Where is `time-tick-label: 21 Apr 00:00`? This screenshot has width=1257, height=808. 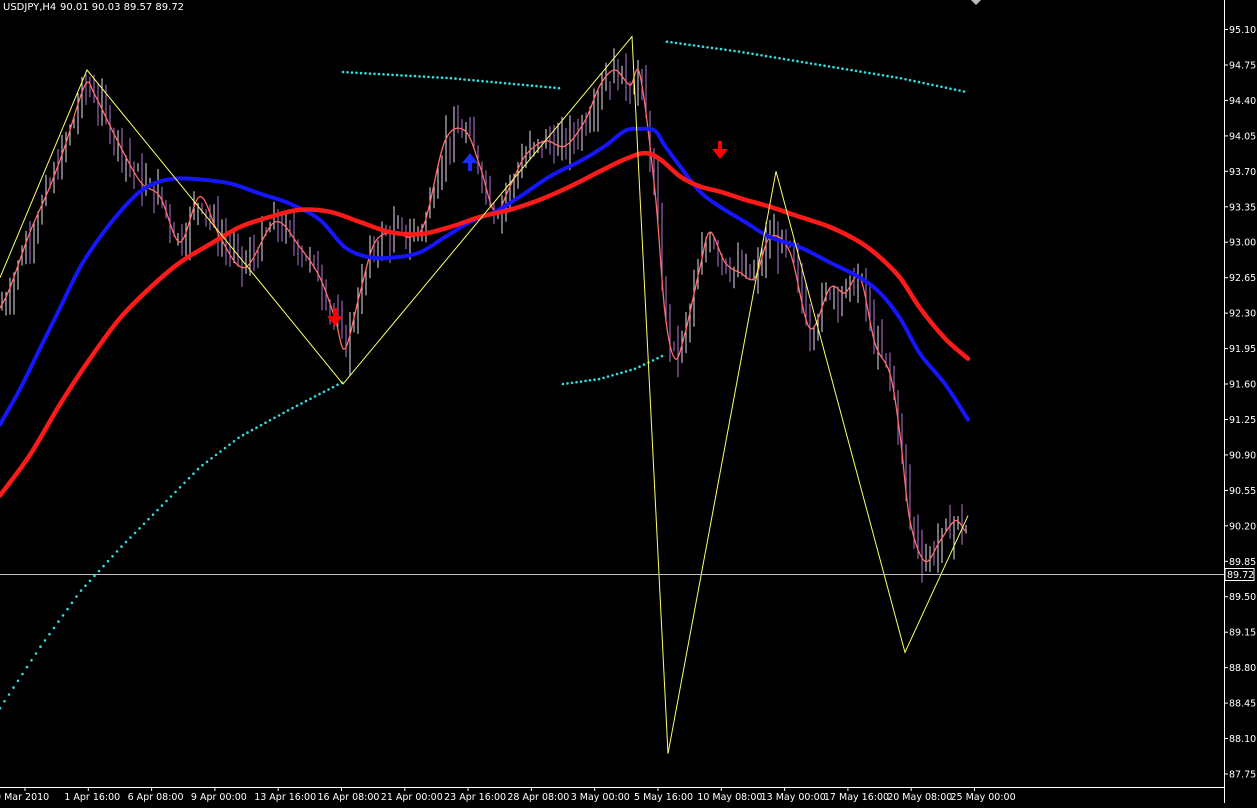
time-tick-label: 21 Apr 00:00 is located at coordinates (412, 797).